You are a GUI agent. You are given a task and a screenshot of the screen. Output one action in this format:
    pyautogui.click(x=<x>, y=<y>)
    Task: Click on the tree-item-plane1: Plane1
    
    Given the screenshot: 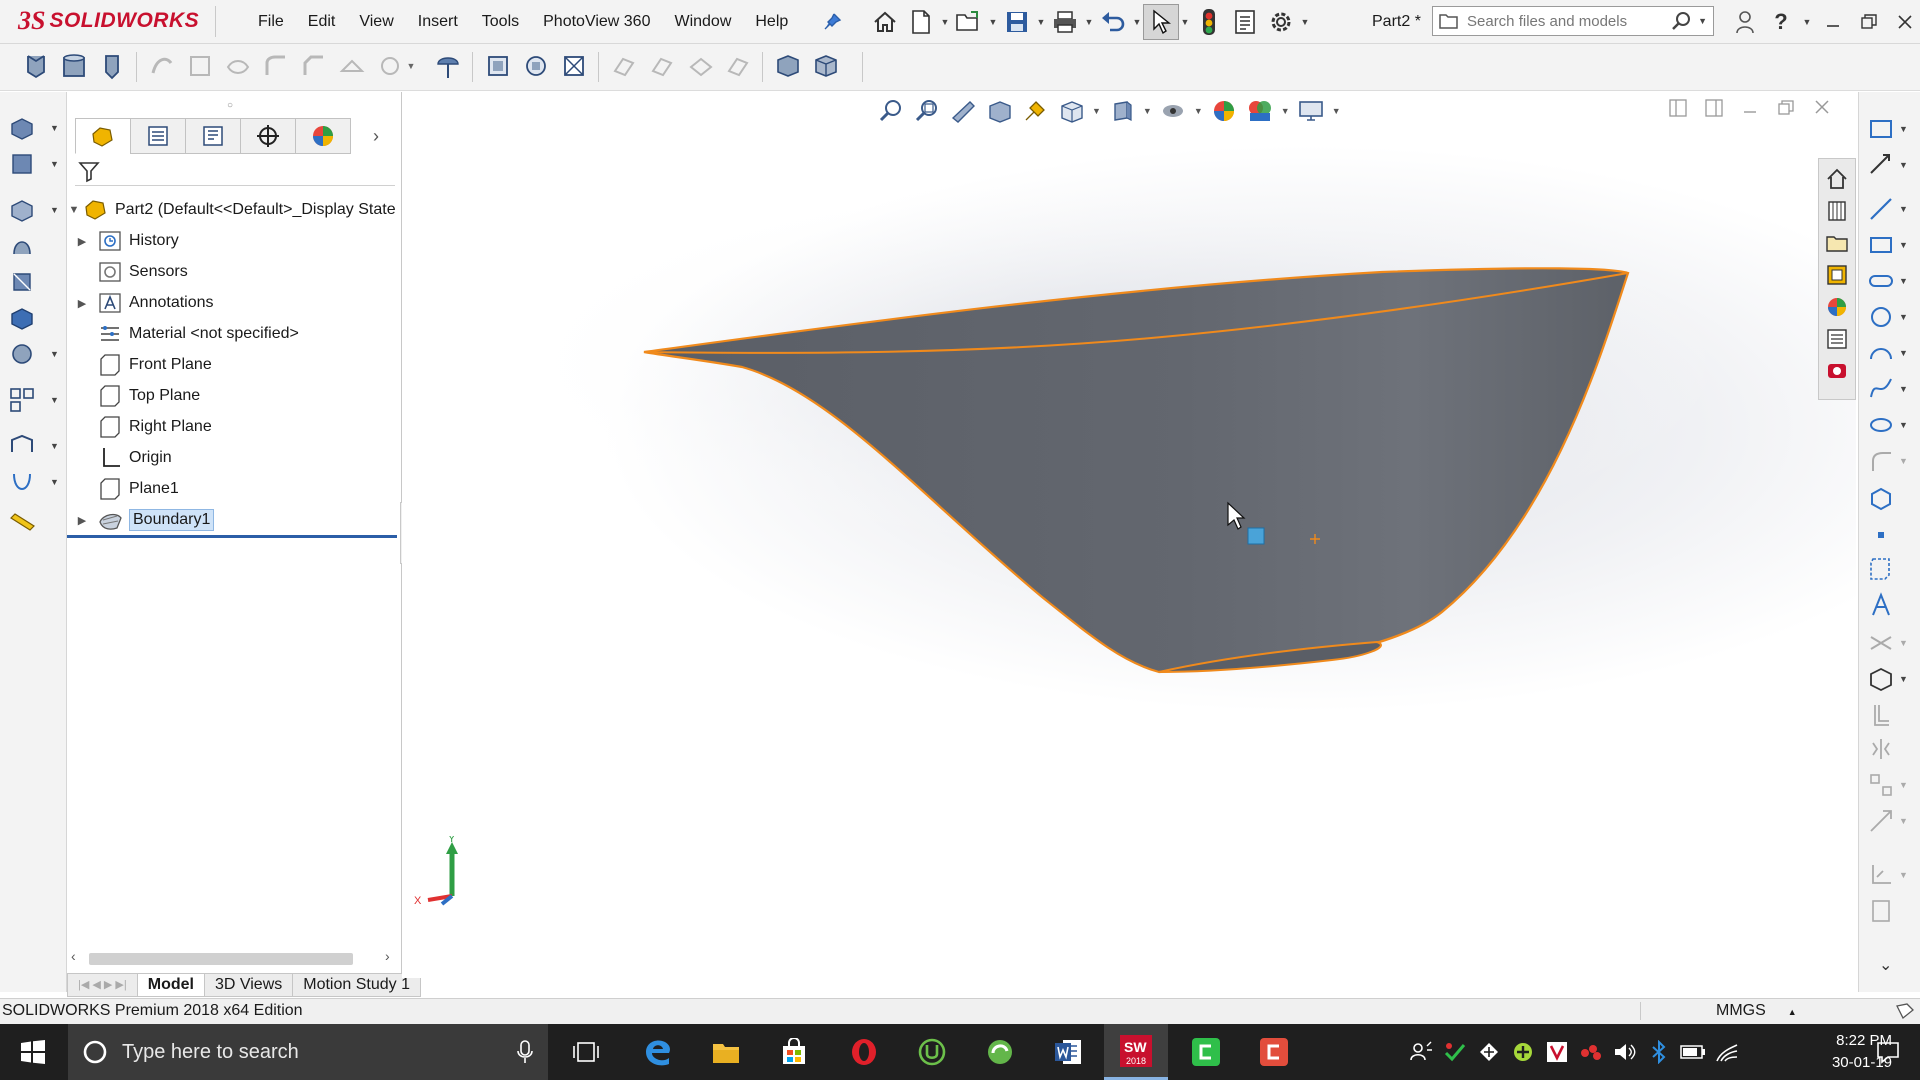 What is the action you would take?
    pyautogui.click(x=127, y=489)
    